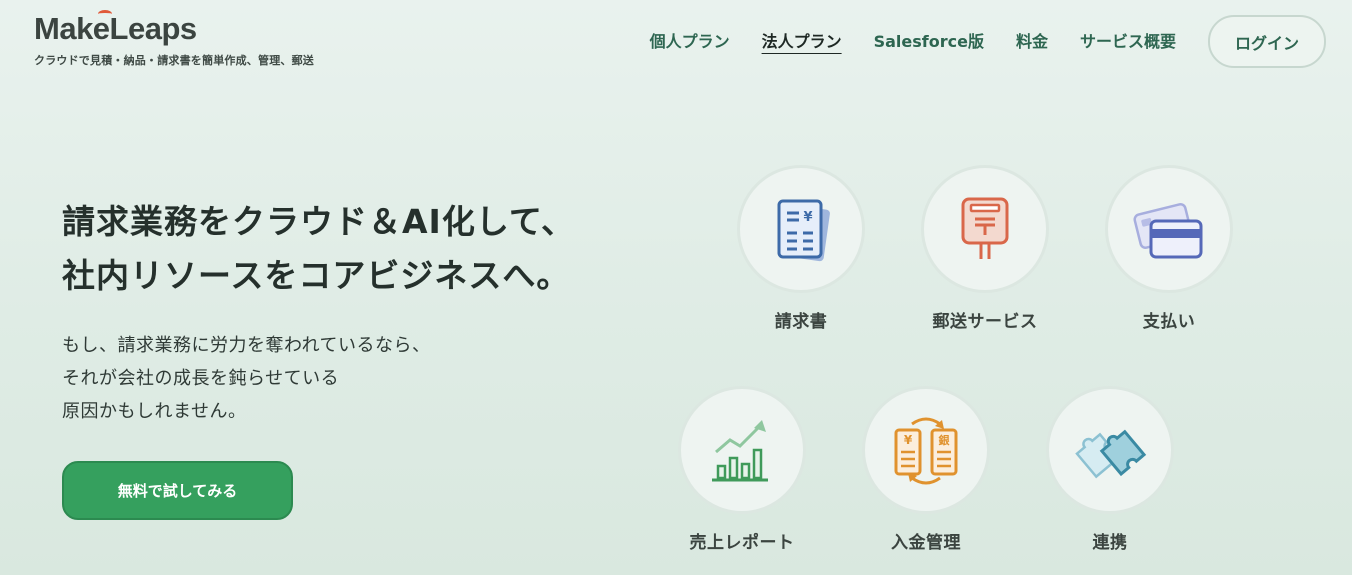 This screenshot has width=1352, height=575. I want to click on puzzle-icon, so click(1111, 454).